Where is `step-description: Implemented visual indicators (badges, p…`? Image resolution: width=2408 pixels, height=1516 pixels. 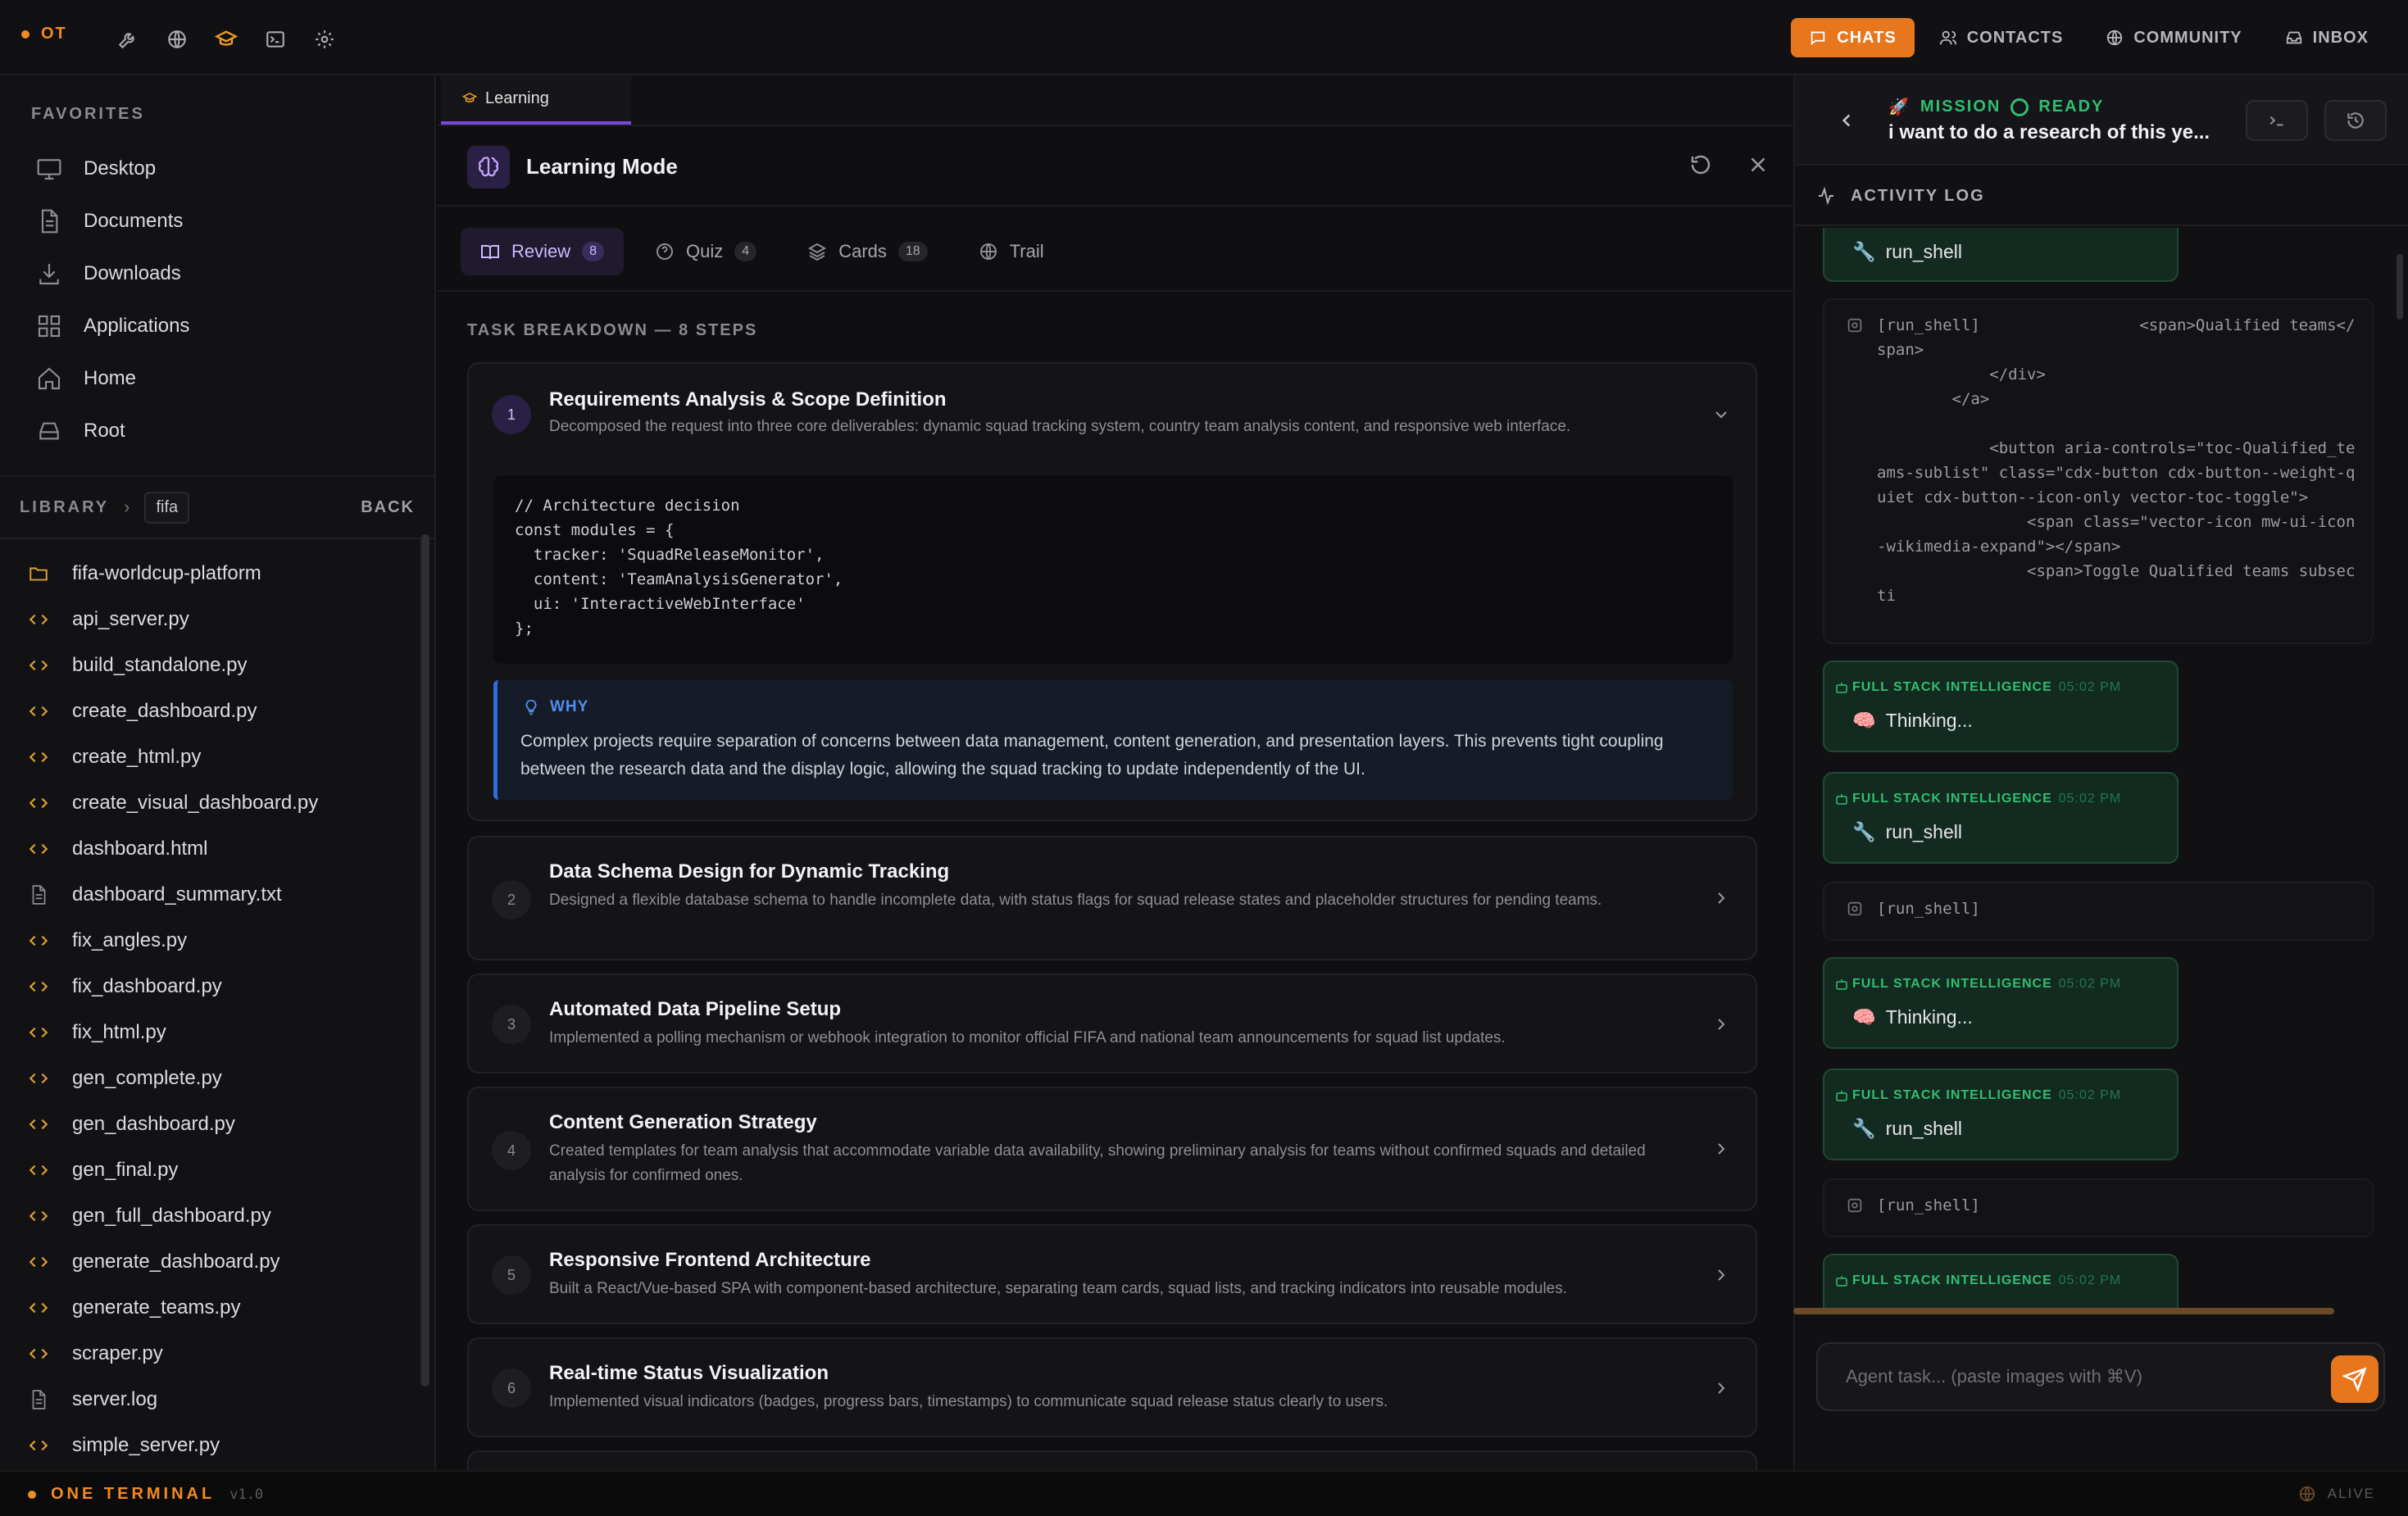 step-description: Implemented visual indicators (badges, p… is located at coordinates (968, 1401).